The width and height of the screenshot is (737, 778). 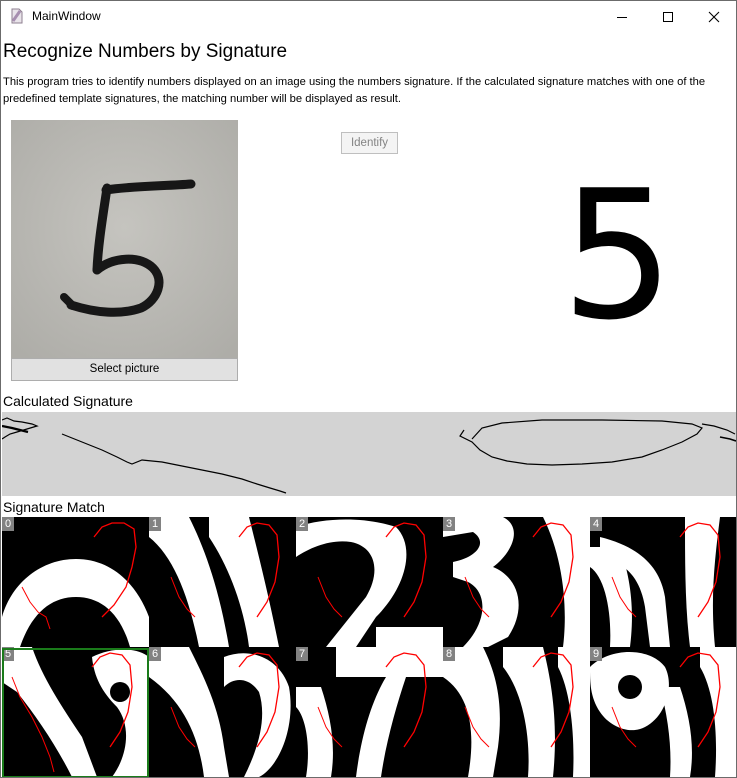 I want to click on template-label: 3, so click(x=449, y=524).